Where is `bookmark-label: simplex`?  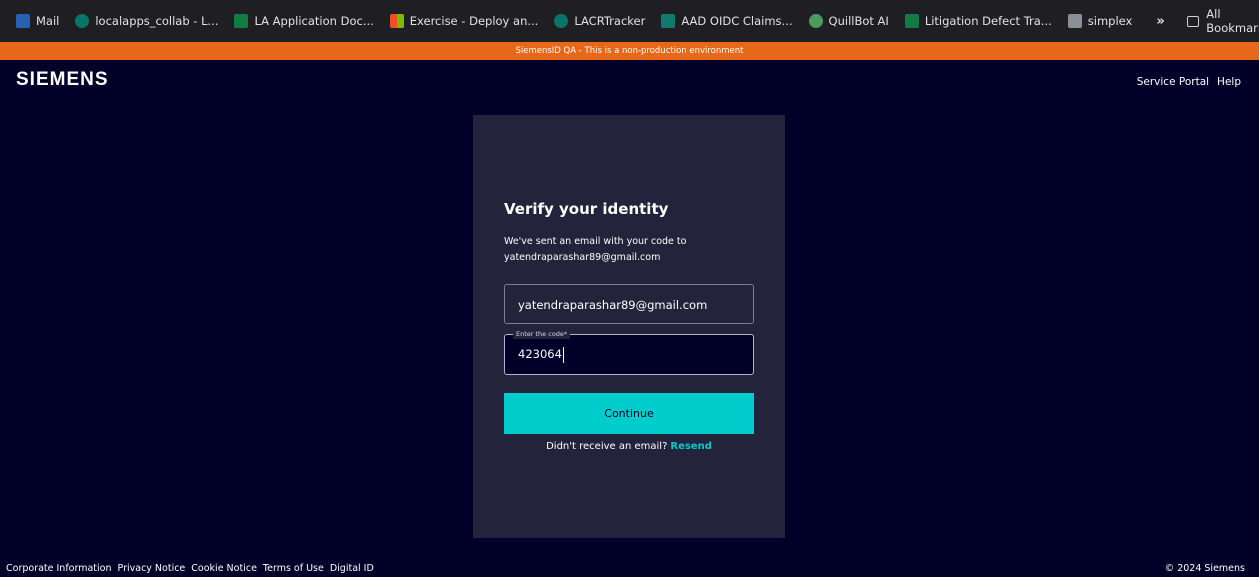
bookmark-label: simplex is located at coordinates (1110, 21).